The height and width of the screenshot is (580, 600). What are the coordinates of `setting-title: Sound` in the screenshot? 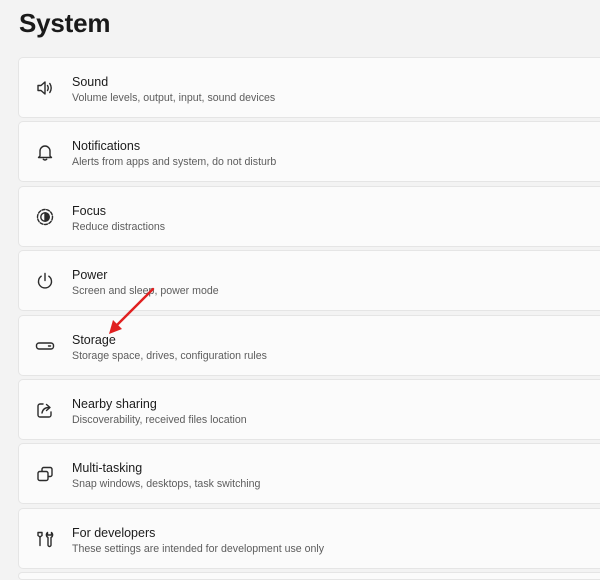 It's located at (90, 82).